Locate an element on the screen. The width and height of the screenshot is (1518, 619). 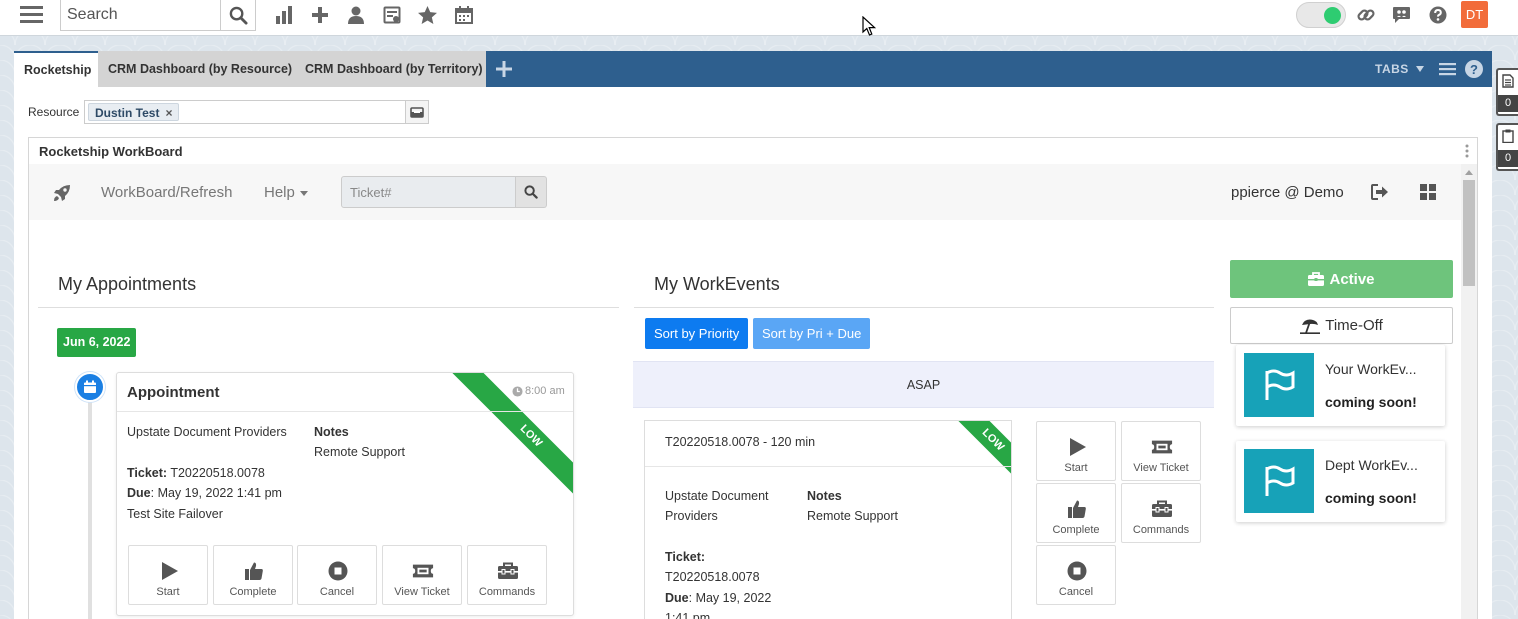
documents-count: 0 is located at coordinates (1508, 103).